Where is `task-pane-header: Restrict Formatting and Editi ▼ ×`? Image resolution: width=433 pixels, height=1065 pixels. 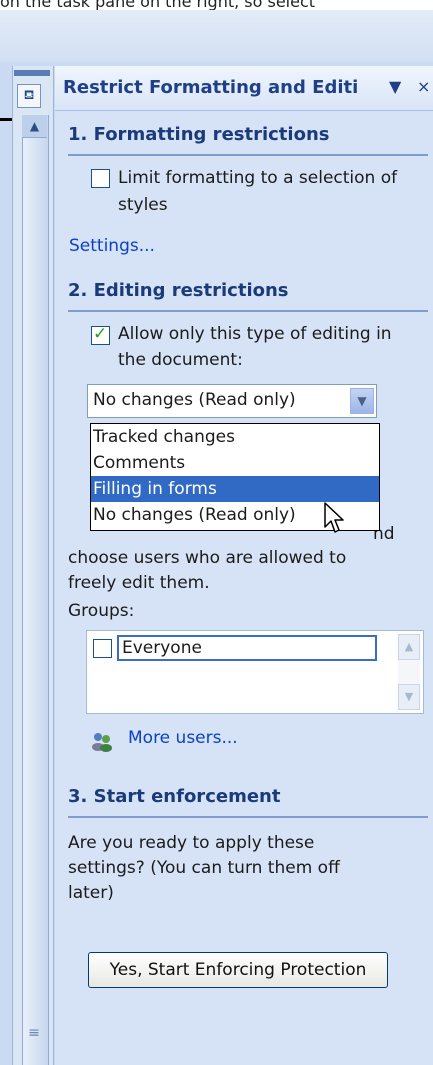
task-pane-header: Restrict Formatting and Editi ▼ × is located at coordinates (244, 88).